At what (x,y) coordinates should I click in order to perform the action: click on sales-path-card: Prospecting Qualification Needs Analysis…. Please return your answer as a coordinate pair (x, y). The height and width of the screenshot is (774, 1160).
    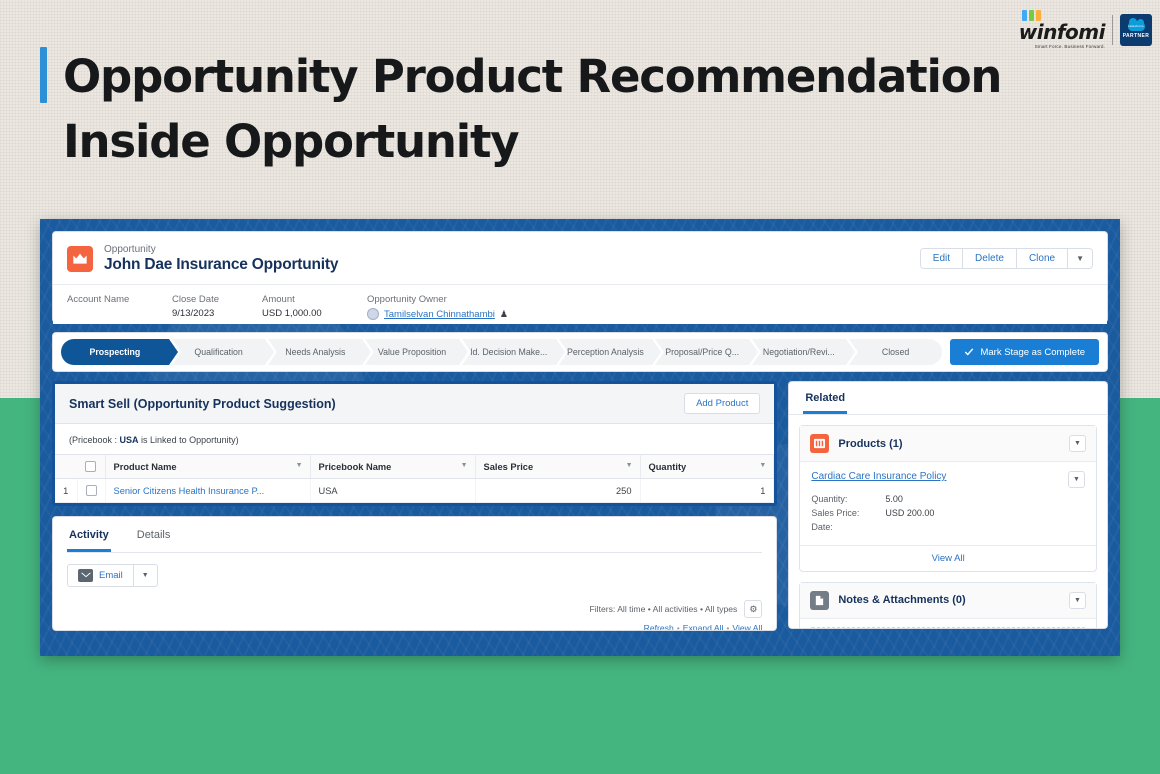
    Looking at the image, I should click on (580, 352).